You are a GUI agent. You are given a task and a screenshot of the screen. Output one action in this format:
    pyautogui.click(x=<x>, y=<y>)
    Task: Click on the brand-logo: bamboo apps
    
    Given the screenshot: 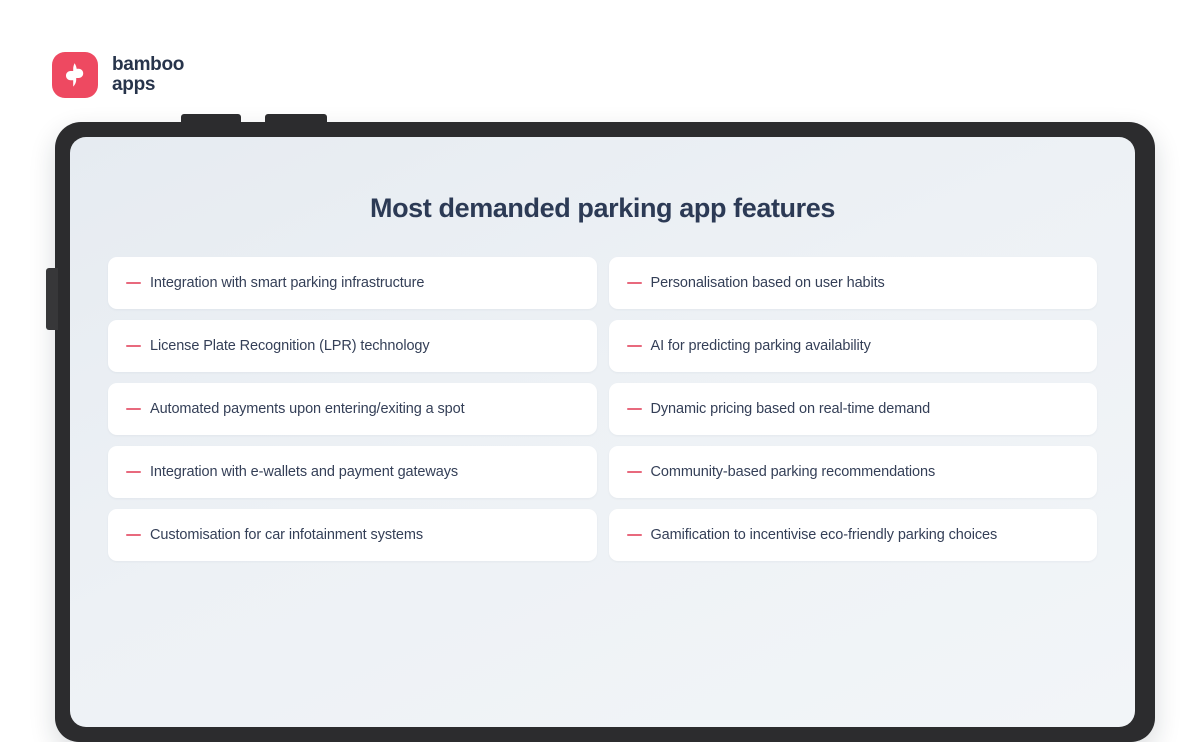 What is the action you would take?
    pyautogui.click(x=118, y=75)
    